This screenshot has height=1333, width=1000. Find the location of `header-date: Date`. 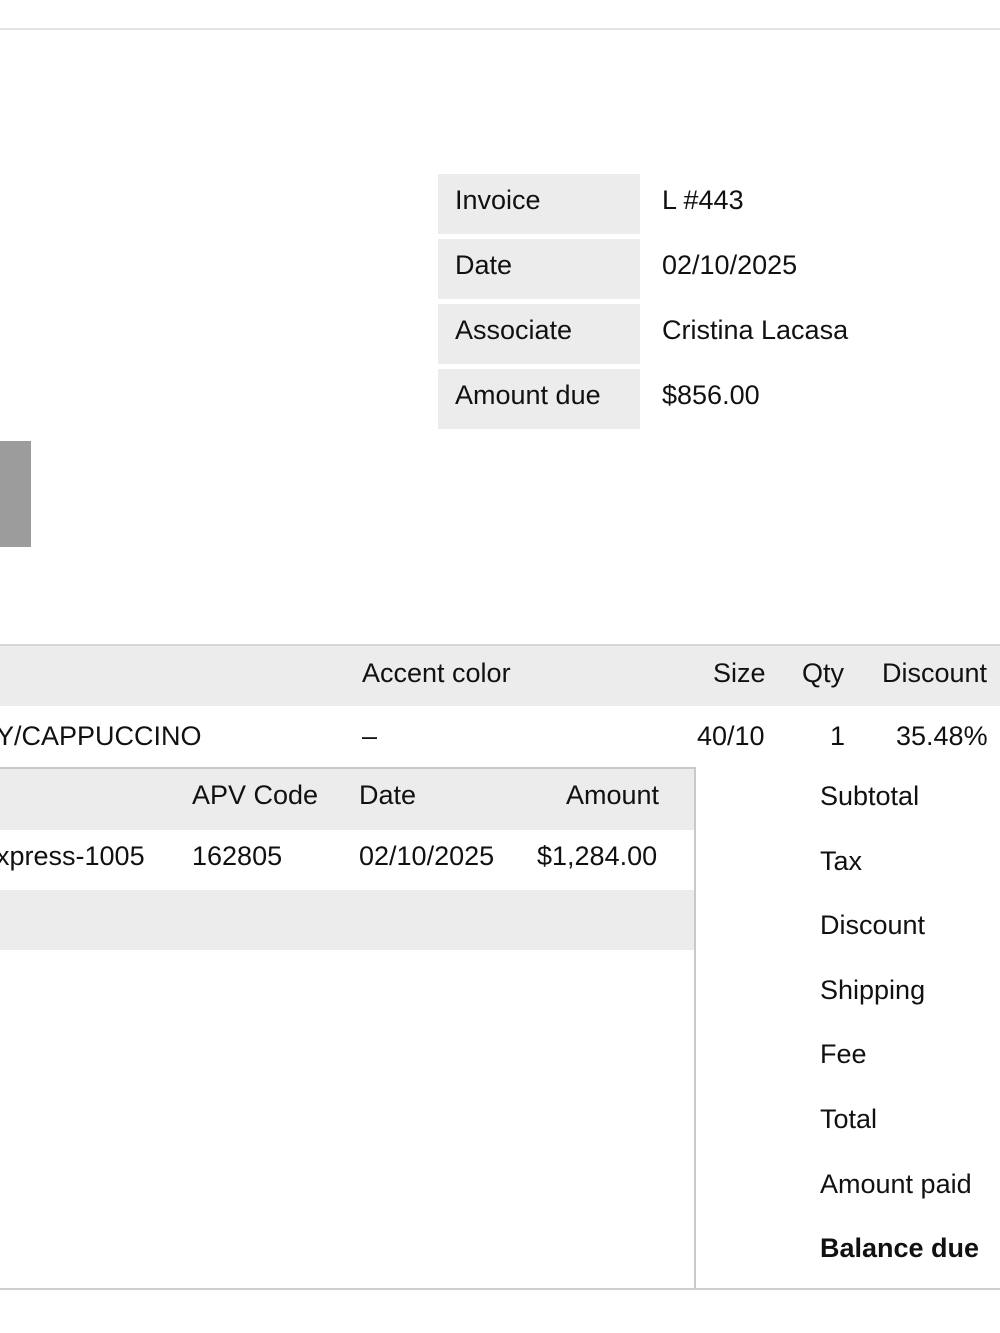

header-date: Date is located at coordinates (388, 795).